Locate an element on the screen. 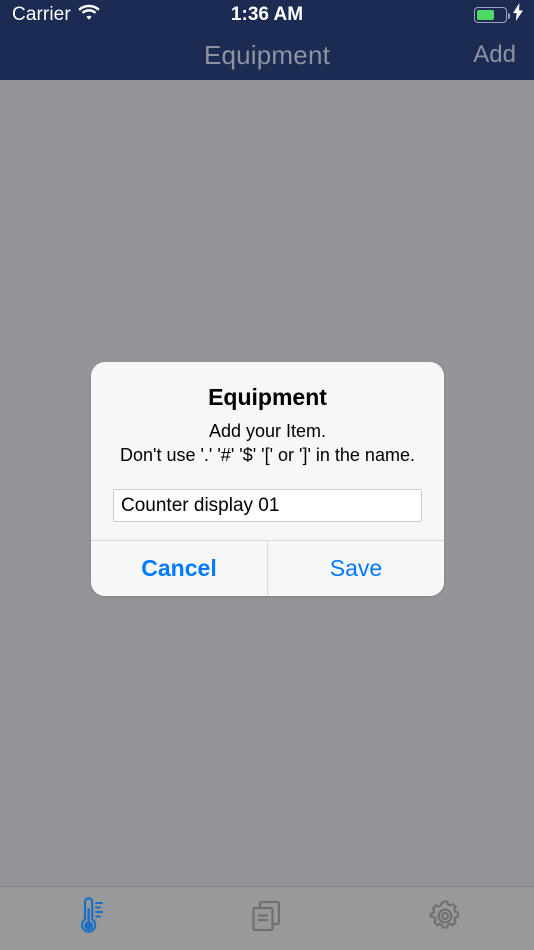  alert-button-row: Cancel Save is located at coordinates (267, 568).